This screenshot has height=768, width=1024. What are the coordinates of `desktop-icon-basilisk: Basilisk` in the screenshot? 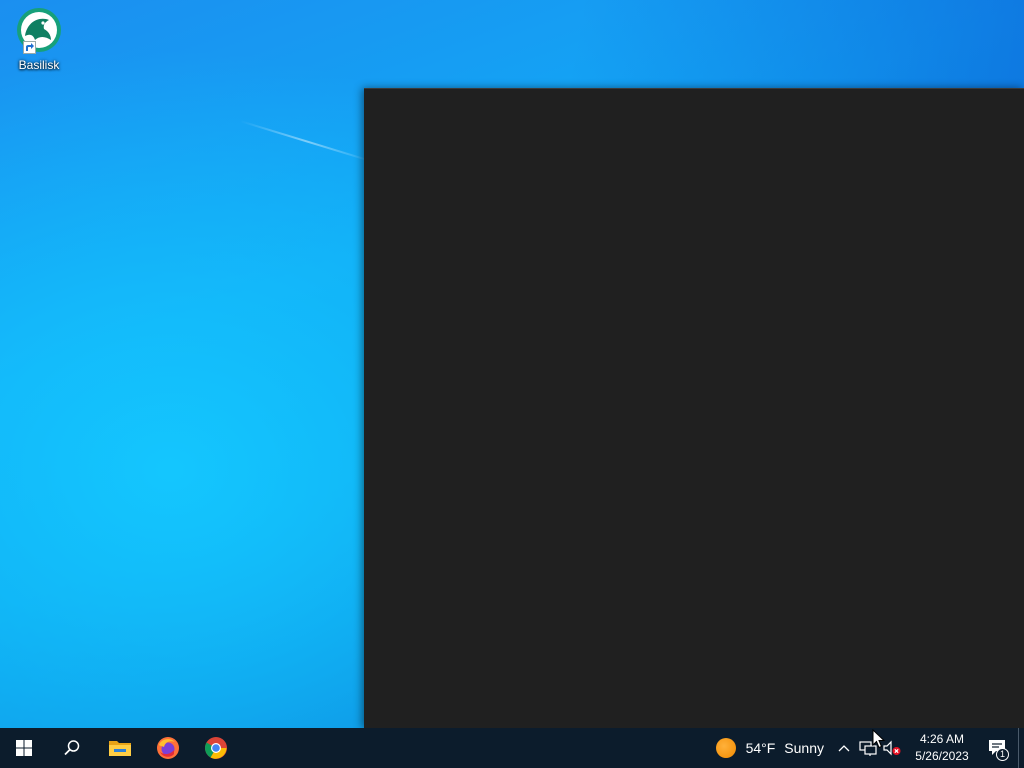 It's located at (39, 41).